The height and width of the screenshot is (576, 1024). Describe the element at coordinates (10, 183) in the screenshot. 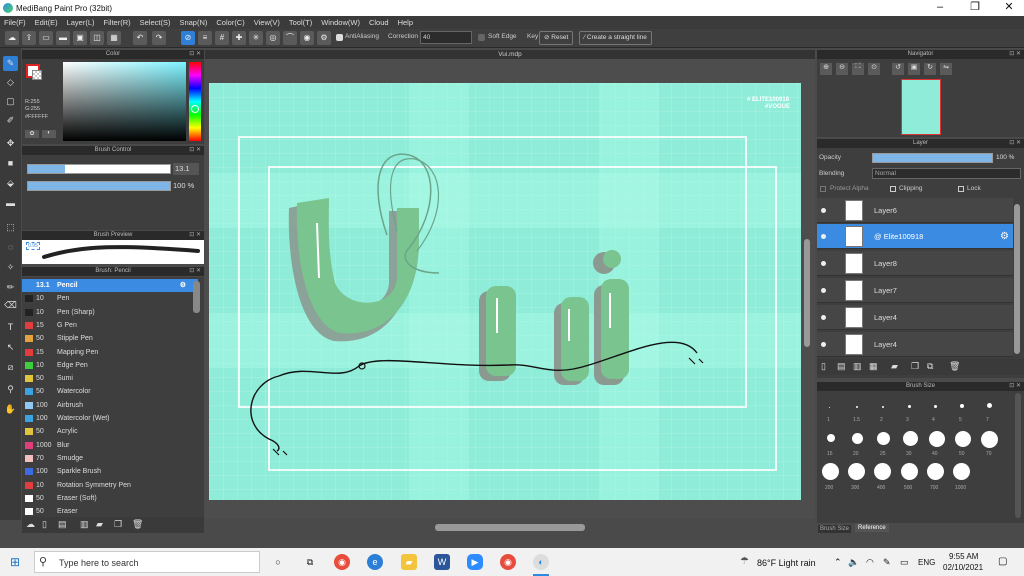

I see `fill-tool-icon: ⬙` at that location.